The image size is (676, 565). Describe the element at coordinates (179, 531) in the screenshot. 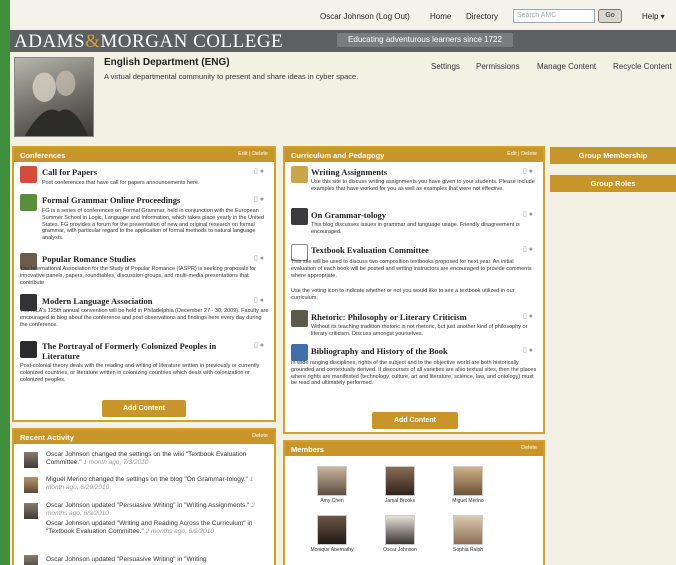

I see `activity-time: 2 months ago, 6/9/2010` at that location.